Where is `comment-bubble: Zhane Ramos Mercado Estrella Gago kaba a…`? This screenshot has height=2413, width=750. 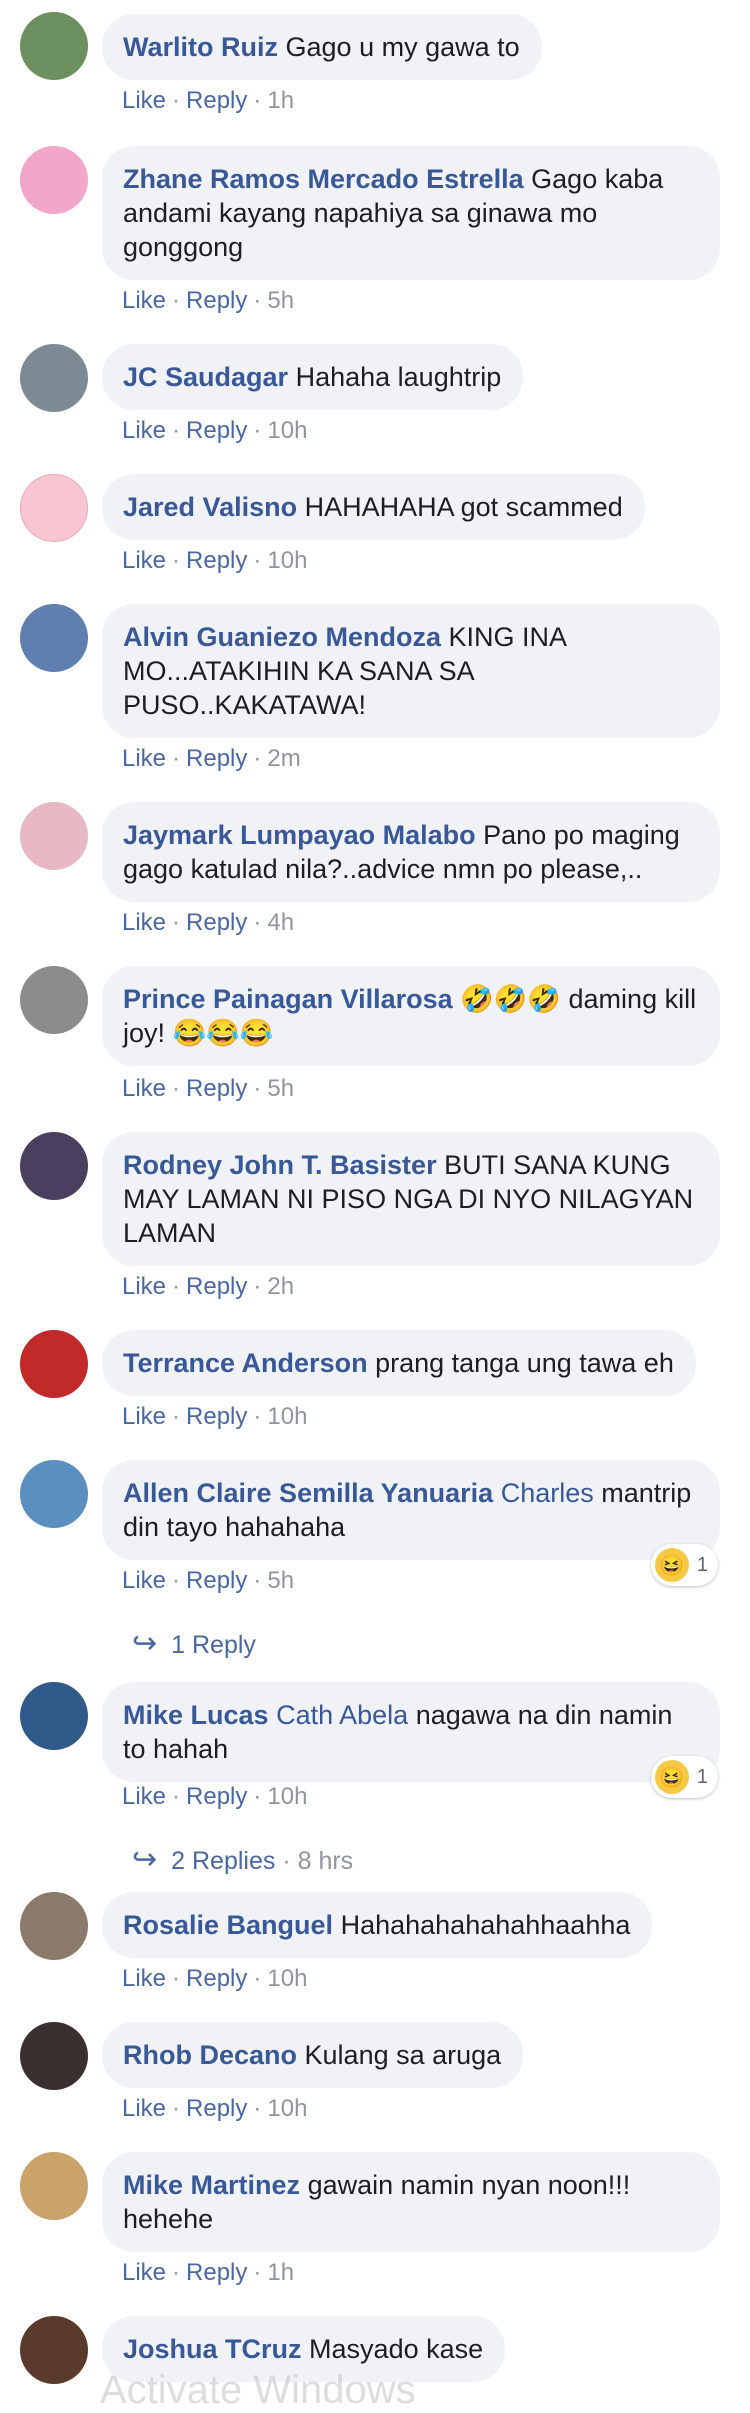
comment-bubble: Zhane Ramos Mercado Estrella Gago kaba a… is located at coordinates (411, 213).